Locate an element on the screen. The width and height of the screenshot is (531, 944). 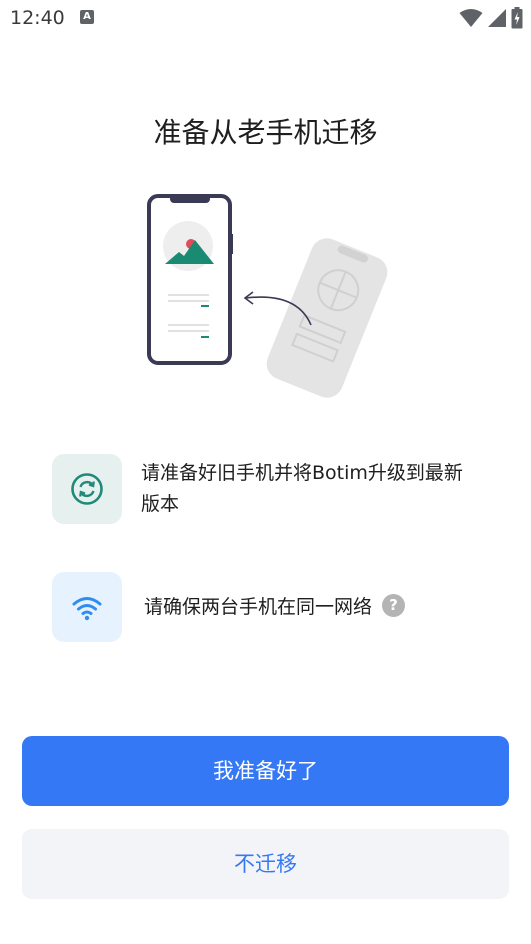
old-phone-icon is located at coordinates (327, 318).